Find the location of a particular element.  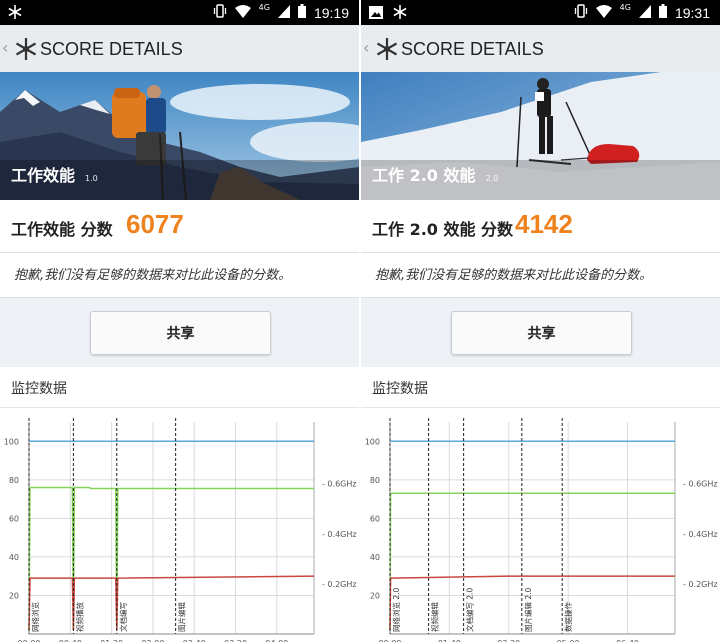

status-bar: 4G 19:31 is located at coordinates (540, 12).